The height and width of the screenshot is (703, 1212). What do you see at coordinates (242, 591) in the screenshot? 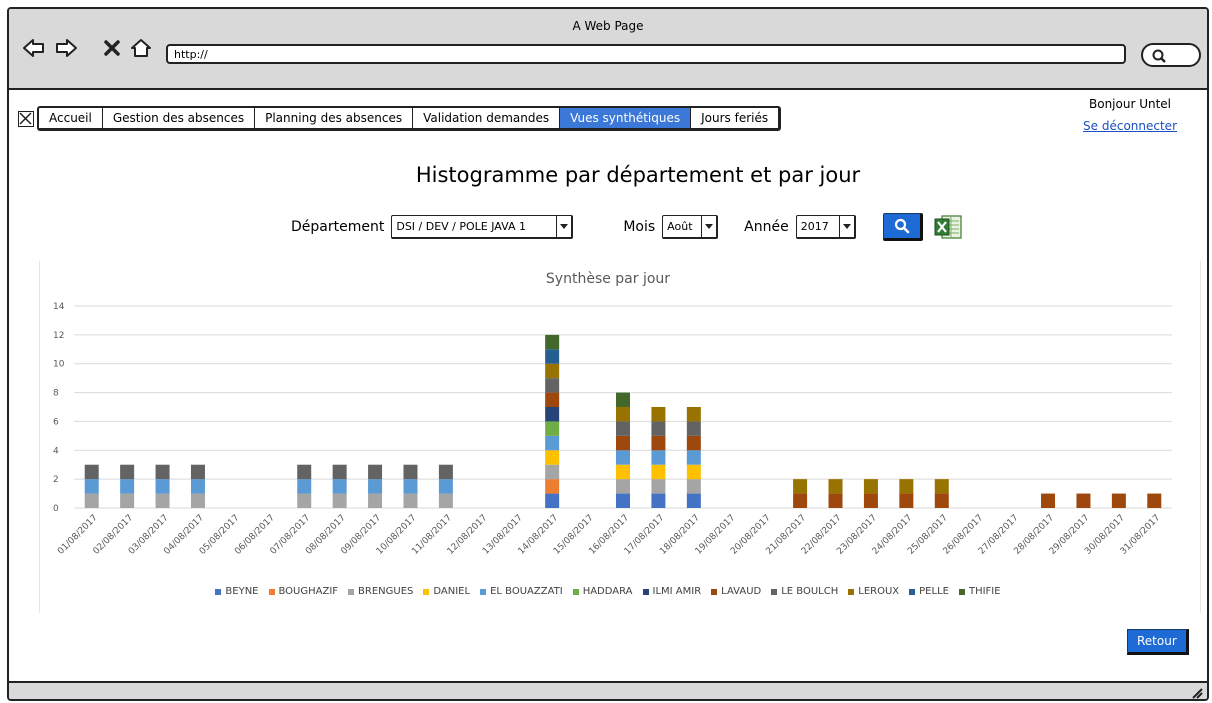
I see `legend-label: BEYNE` at bounding box center [242, 591].